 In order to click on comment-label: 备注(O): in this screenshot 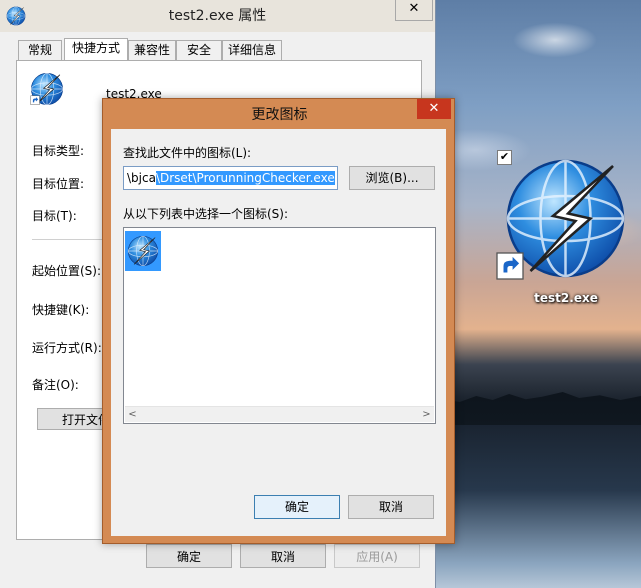, I will do `click(55, 385)`.